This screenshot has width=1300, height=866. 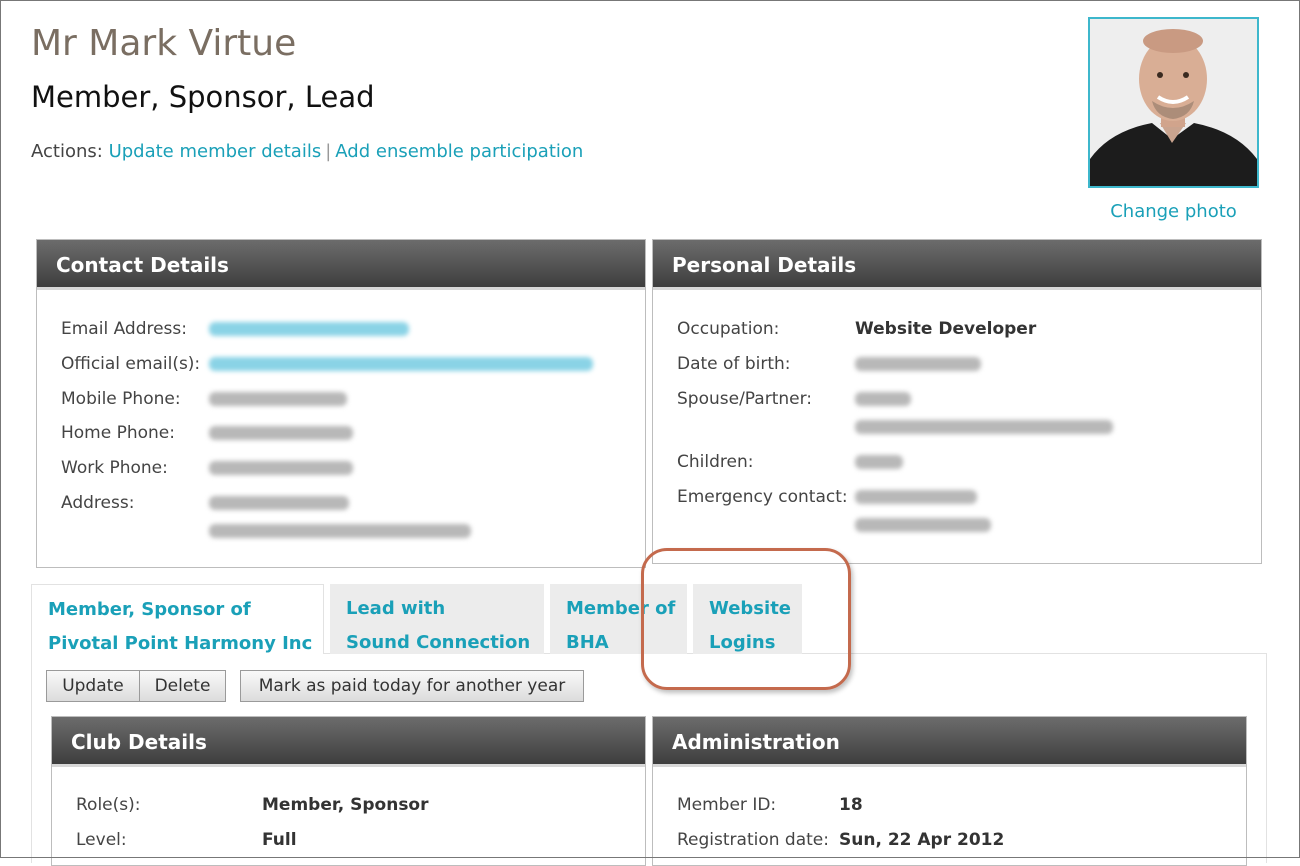 I want to click on emergency-contact-label: Emergency contact:, so click(x=762, y=497).